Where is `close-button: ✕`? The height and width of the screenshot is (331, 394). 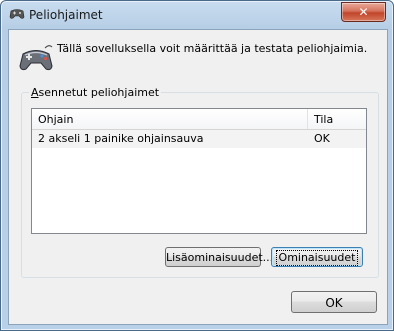 close-button: ✕ is located at coordinates (363, 12).